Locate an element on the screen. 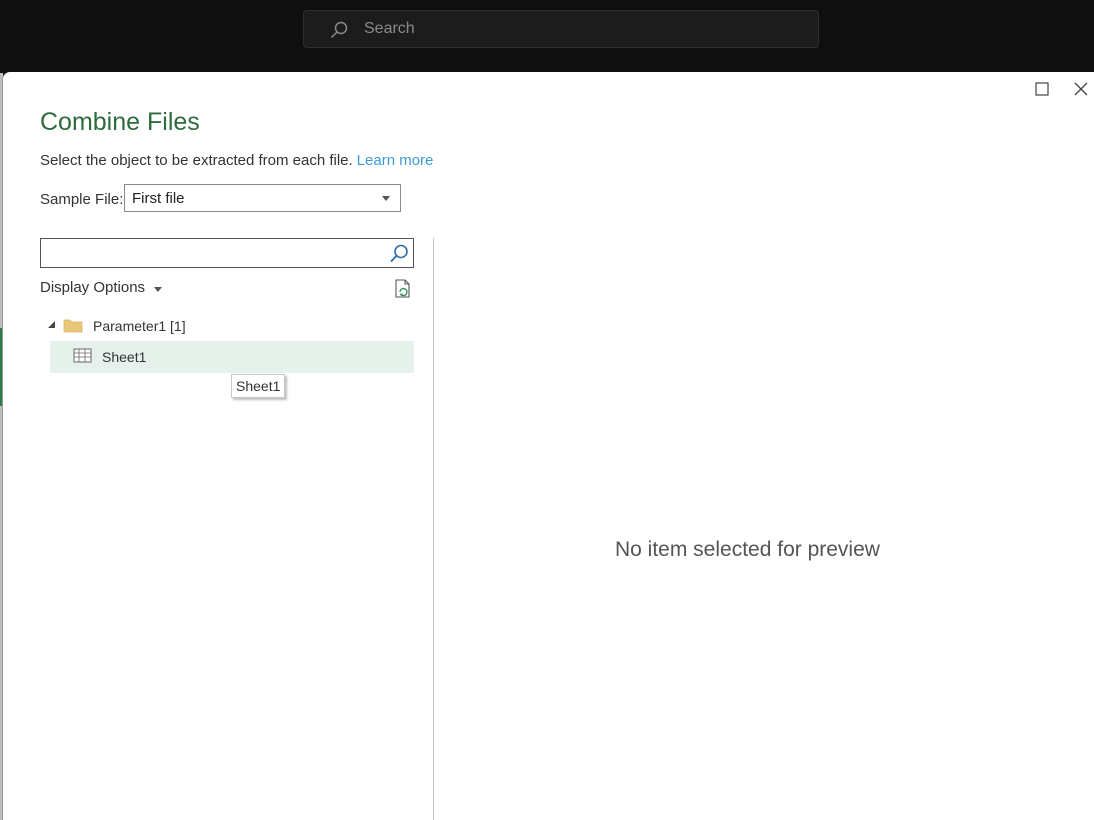 The width and height of the screenshot is (1094, 820). folder-icon is located at coordinates (73, 326).